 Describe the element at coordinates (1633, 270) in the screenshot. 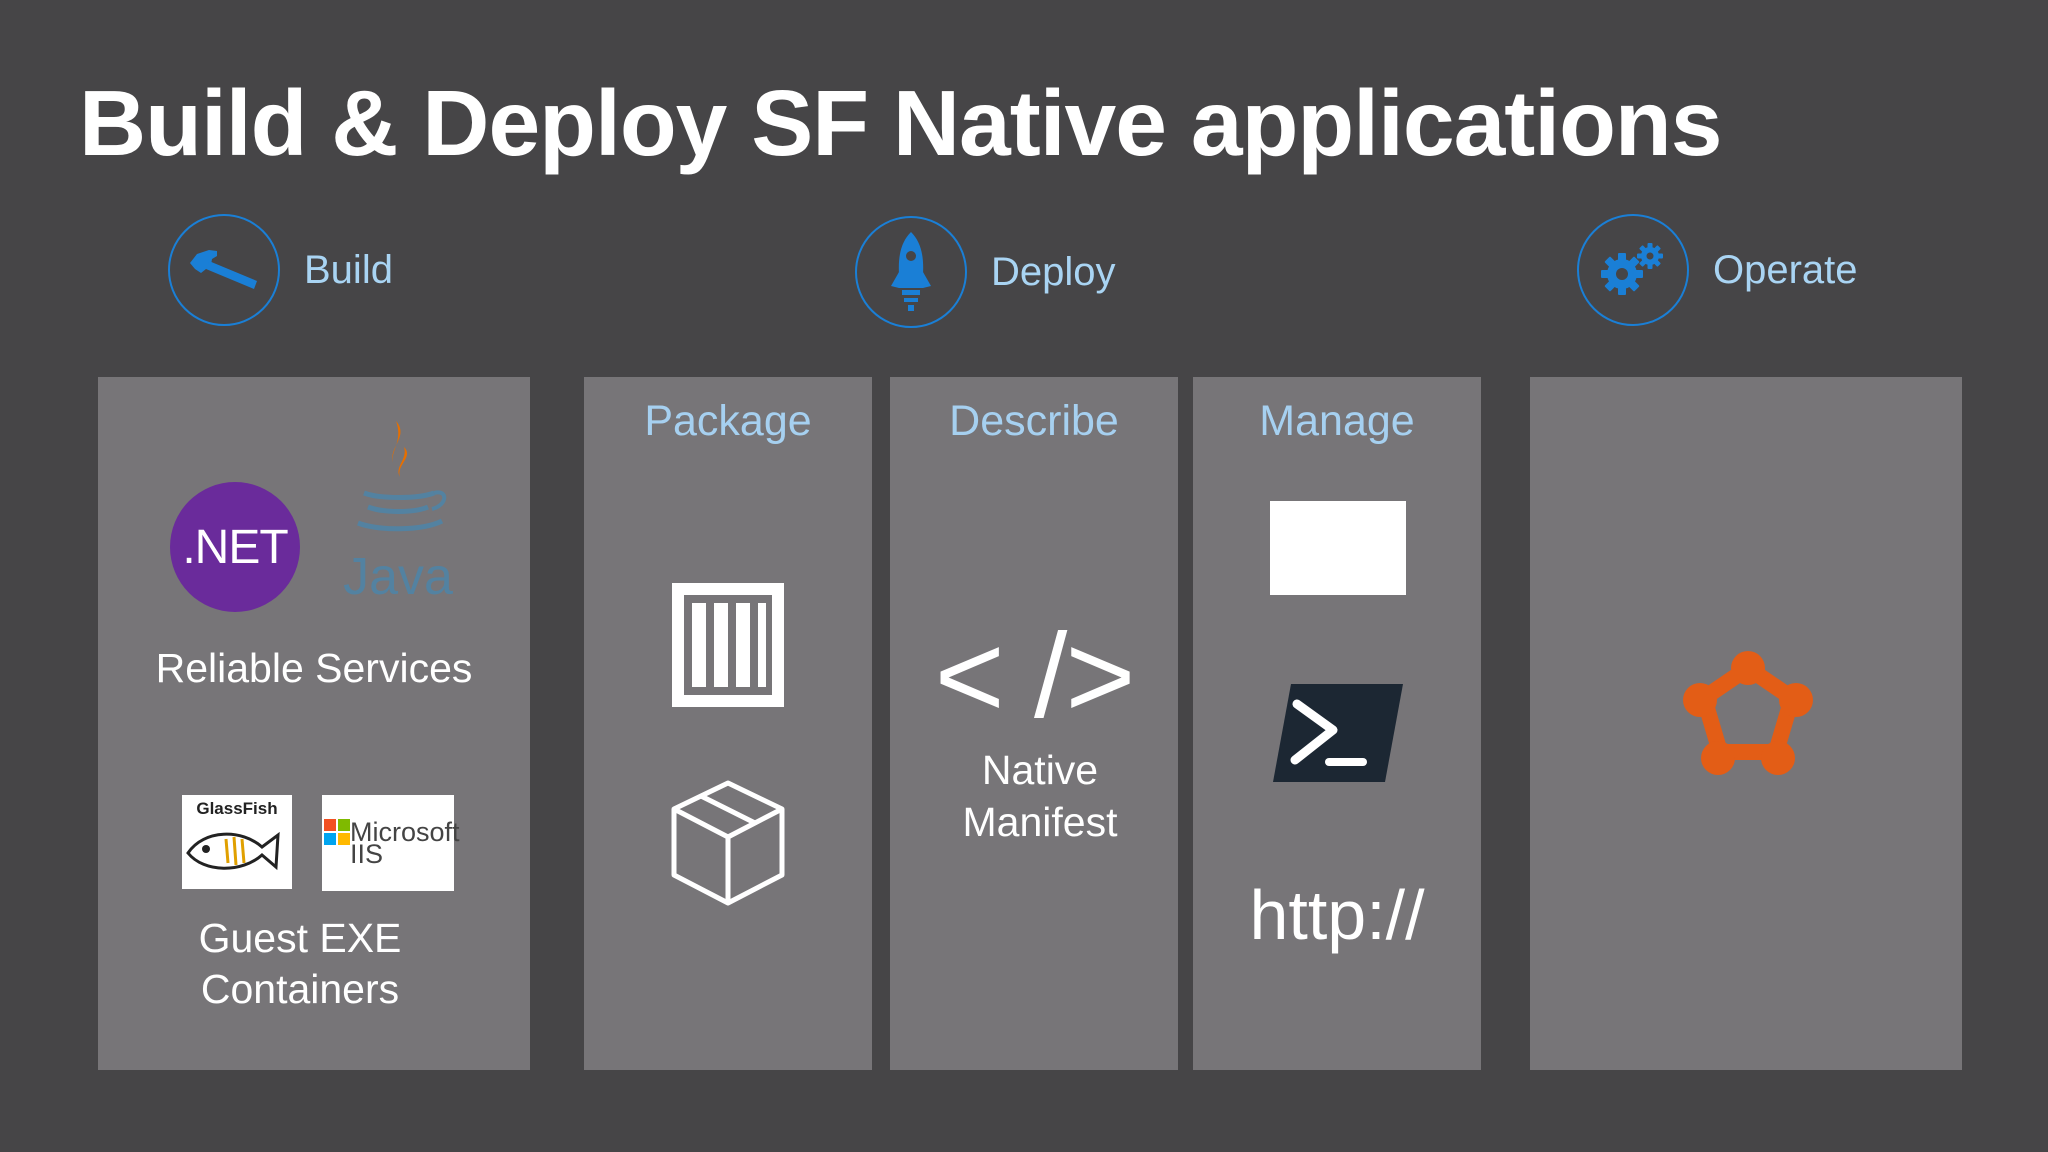

I see `gears-icon` at that location.